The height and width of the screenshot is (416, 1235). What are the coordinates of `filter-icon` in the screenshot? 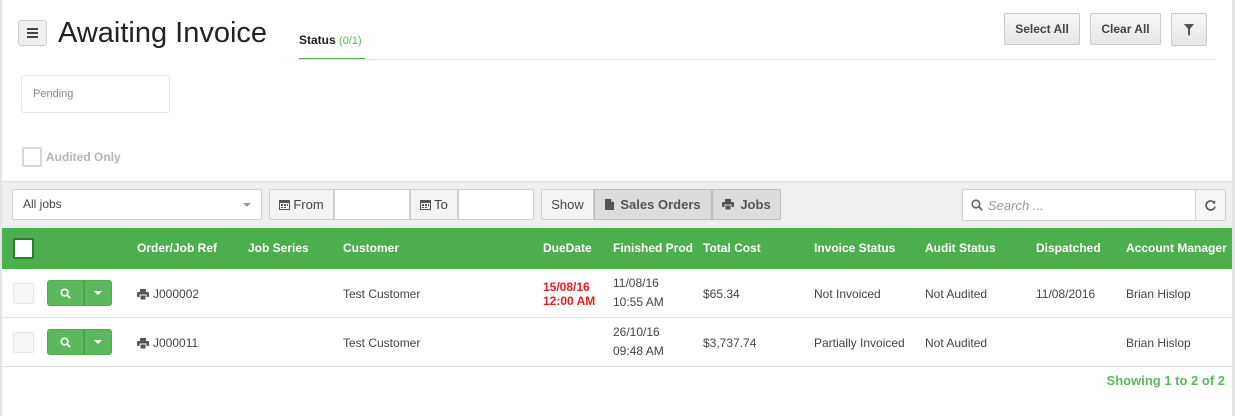 It's located at (1189, 29).